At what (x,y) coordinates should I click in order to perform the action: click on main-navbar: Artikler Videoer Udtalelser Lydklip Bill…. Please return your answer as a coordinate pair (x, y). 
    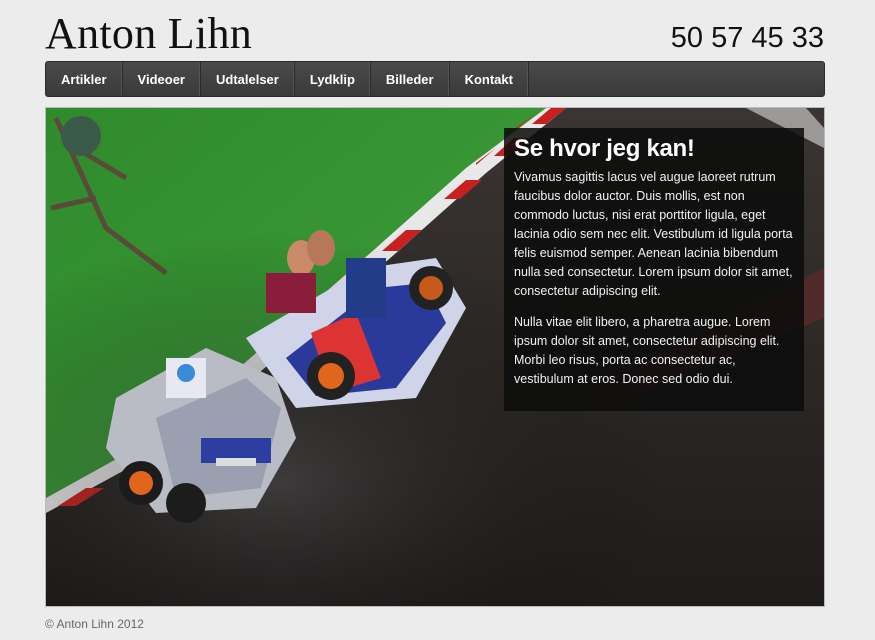
    Looking at the image, I should click on (435, 79).